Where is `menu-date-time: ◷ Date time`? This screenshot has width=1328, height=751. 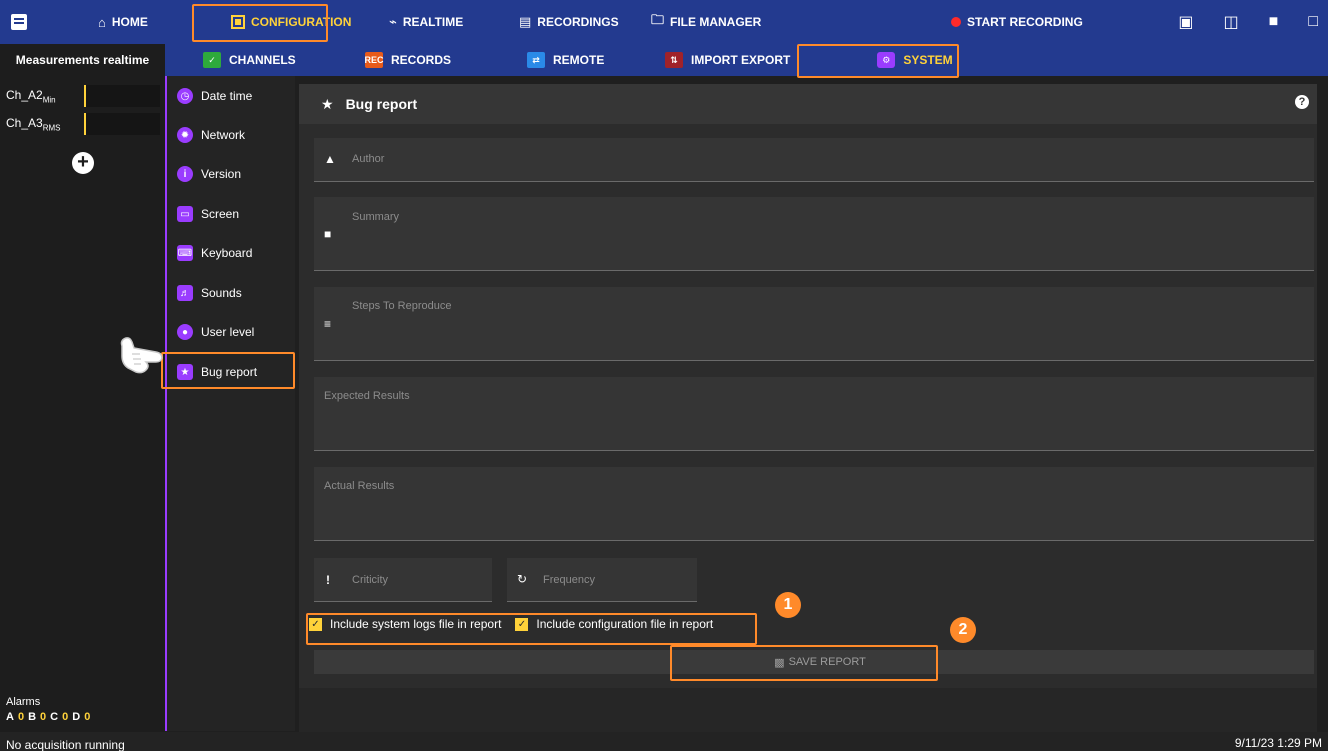
menu-date-time: ◷ Date time is located at coordinates (214, 96).